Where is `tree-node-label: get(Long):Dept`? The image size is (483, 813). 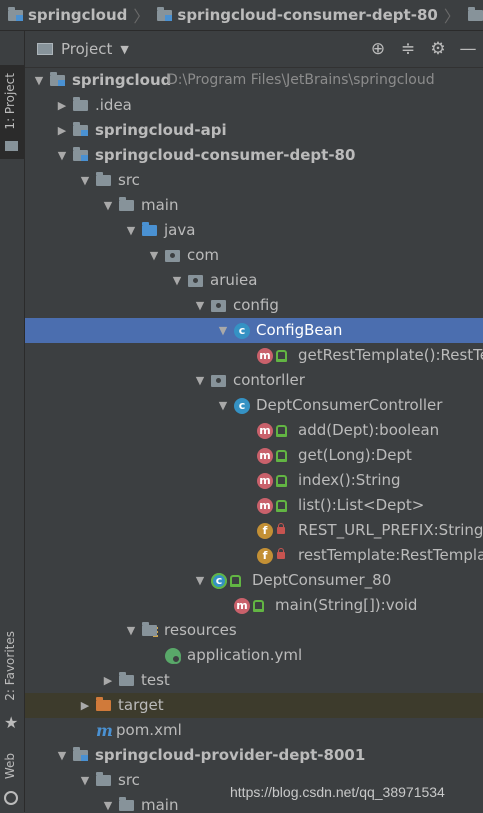
tree-node-label: get(Long):Dept is located at coordinates (355, 455).